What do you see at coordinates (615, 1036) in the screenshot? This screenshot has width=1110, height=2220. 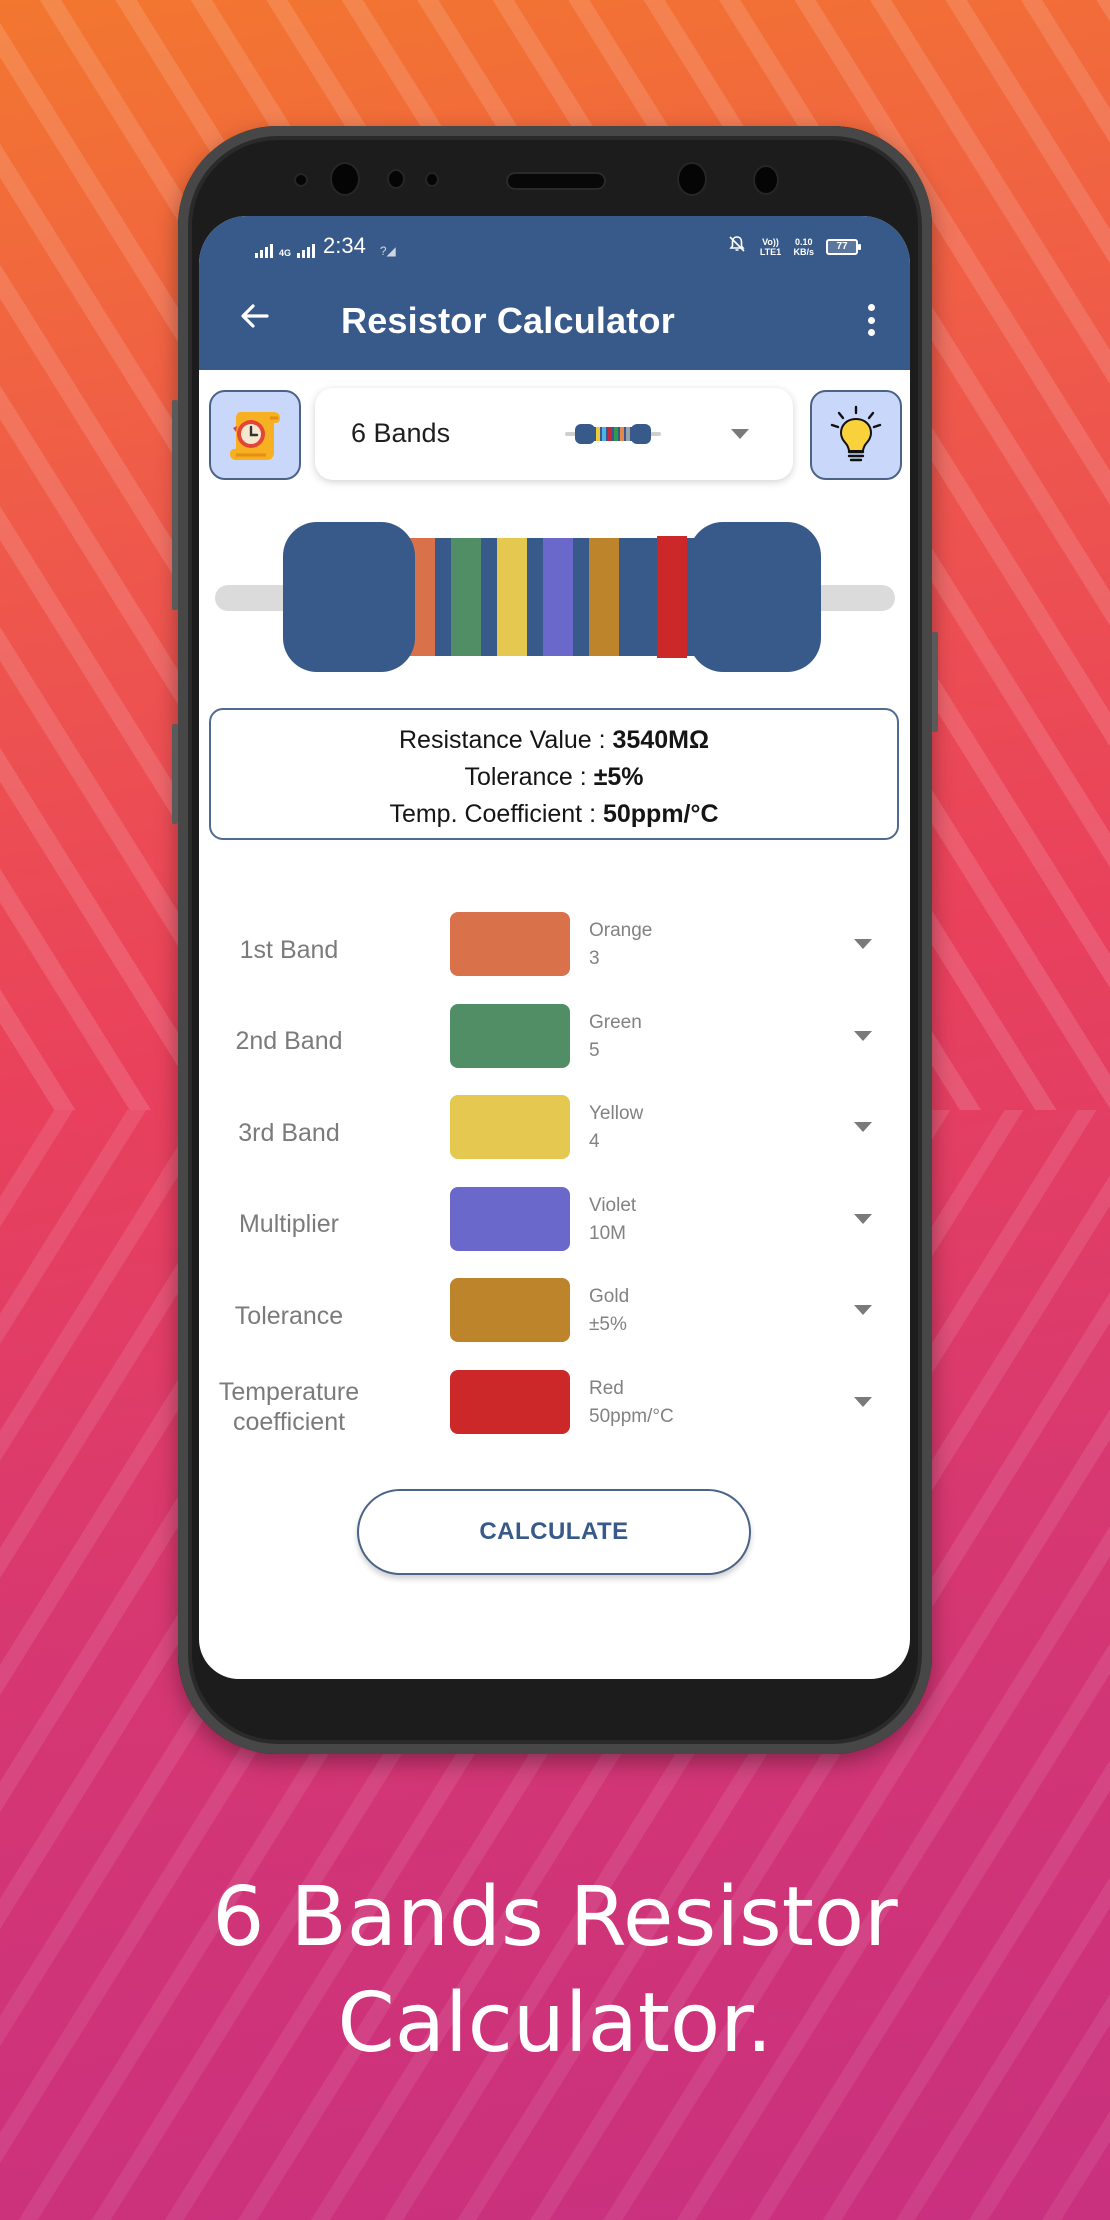 I see `band-color-value: Green 5` at bounding box center [615, 1036].